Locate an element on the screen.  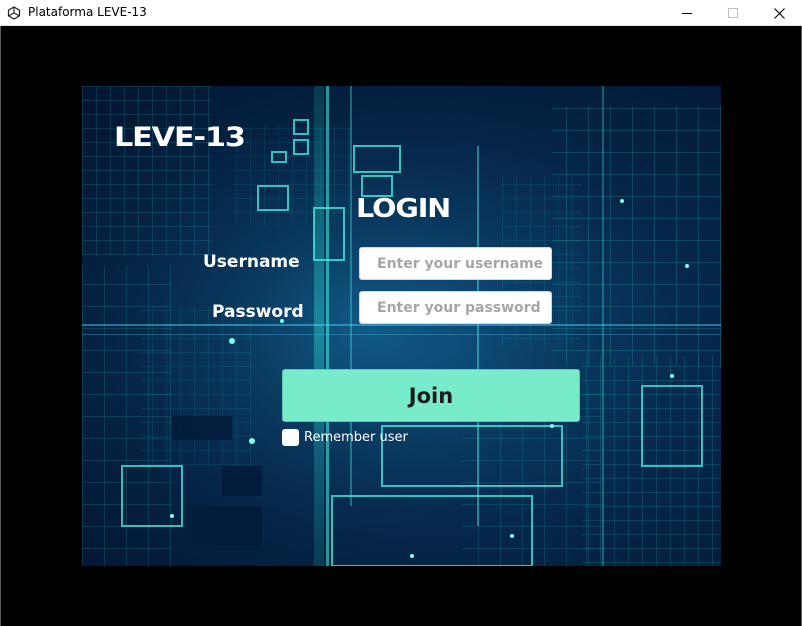
close-button is located at coordinates (779, 13).